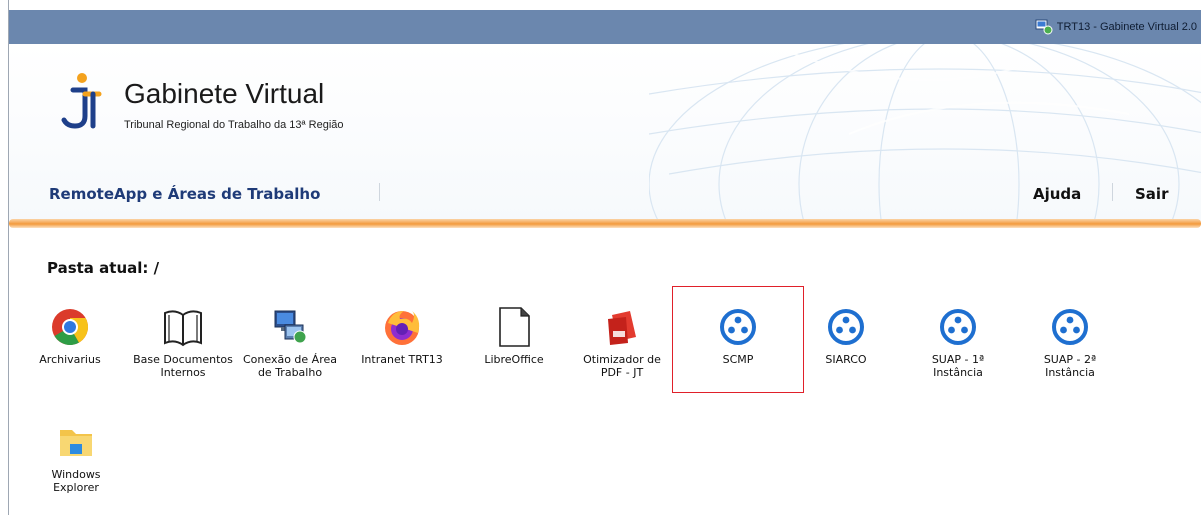  I want to click on app-label: LibreOffice, so click(514, 359).